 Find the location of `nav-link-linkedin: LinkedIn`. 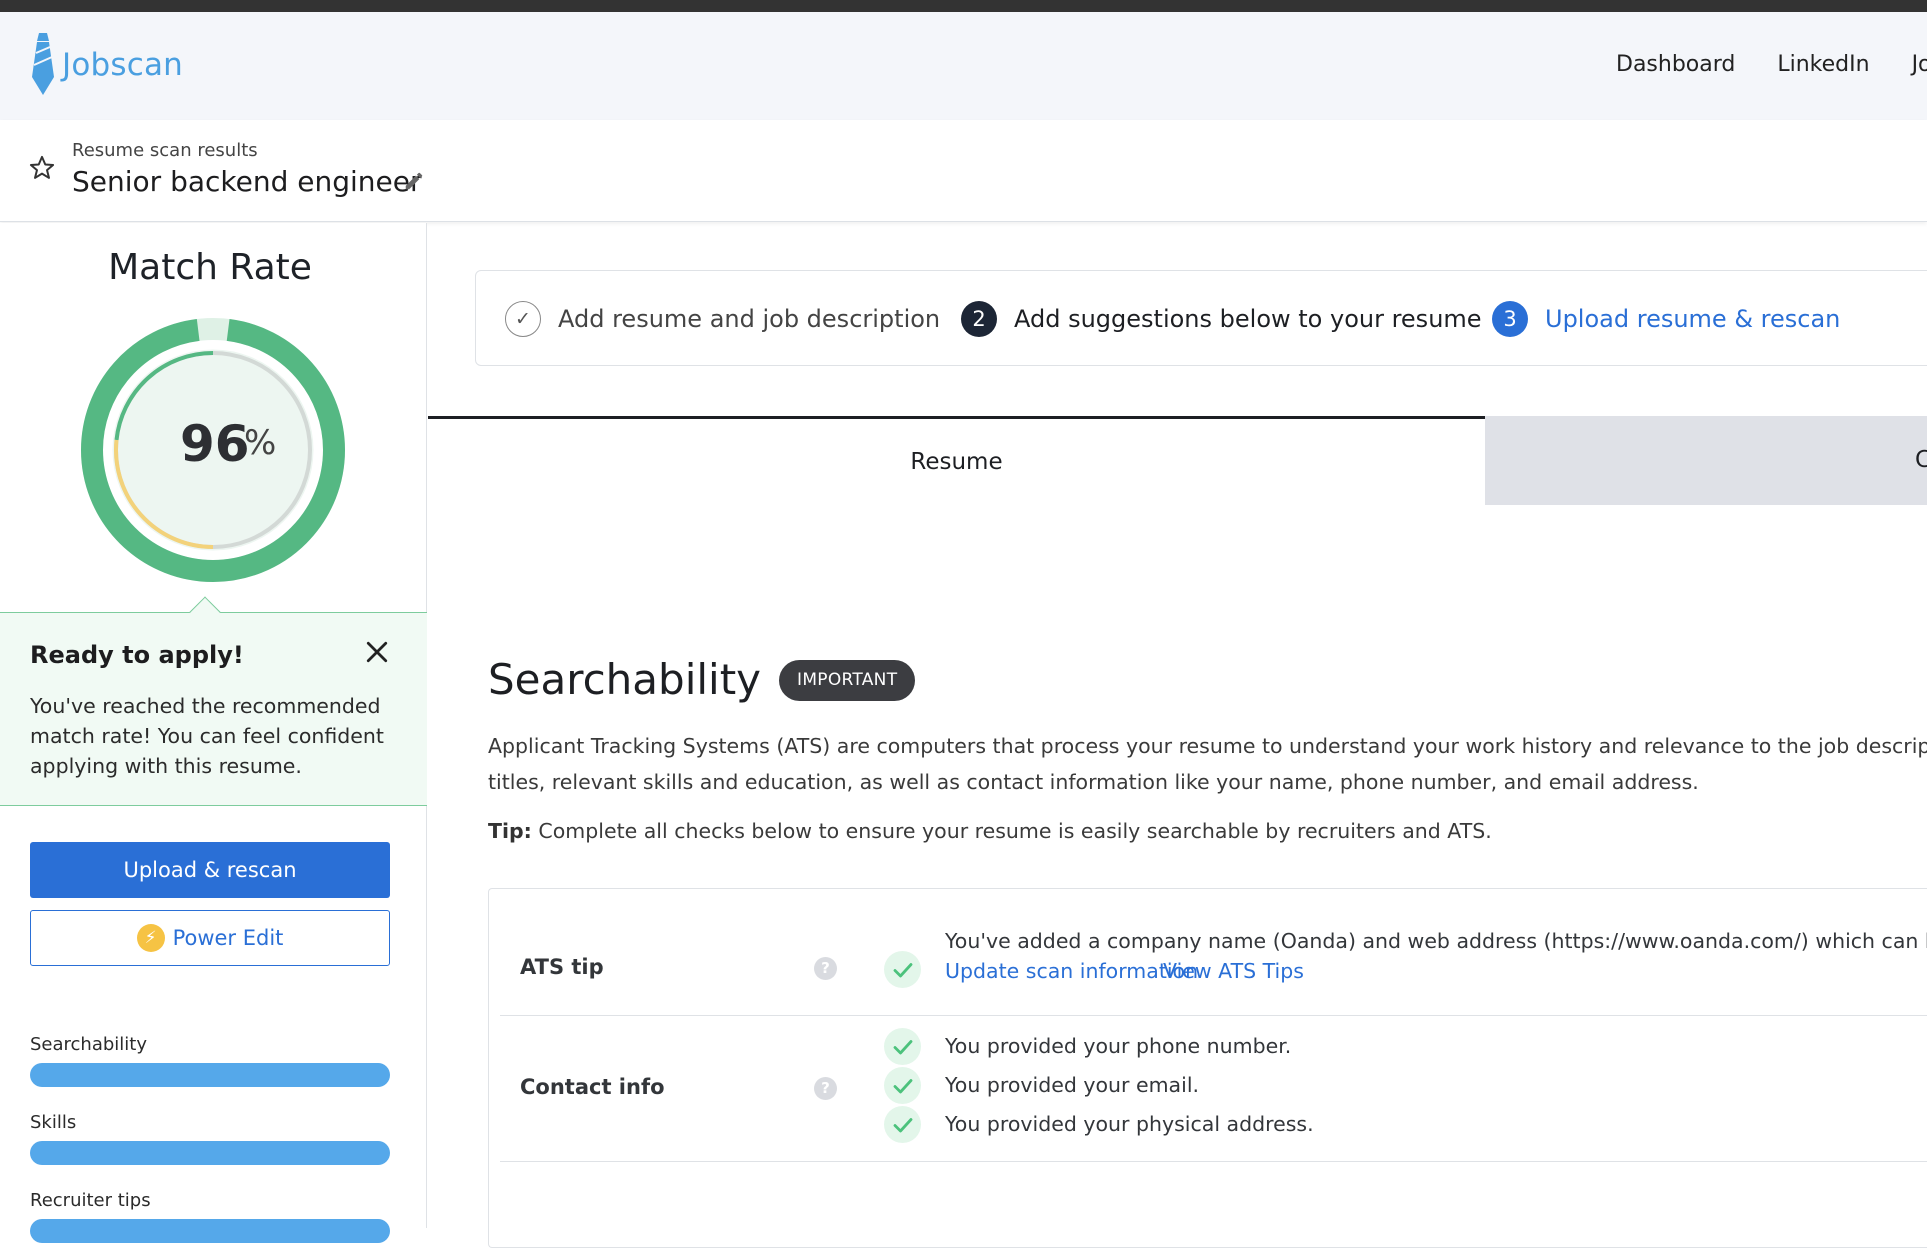

nav-link-linkedin: LinkedIn is located at coordinates (1823, 64).